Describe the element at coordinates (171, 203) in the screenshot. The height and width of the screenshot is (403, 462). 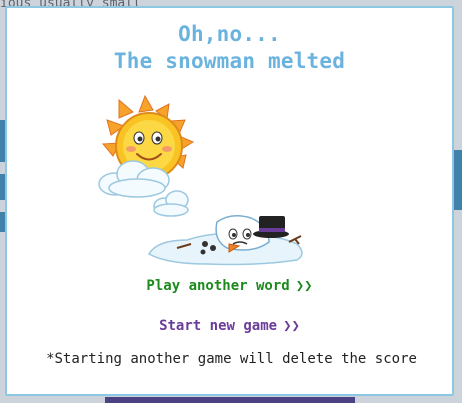
I see `cloud-icon` at that location.